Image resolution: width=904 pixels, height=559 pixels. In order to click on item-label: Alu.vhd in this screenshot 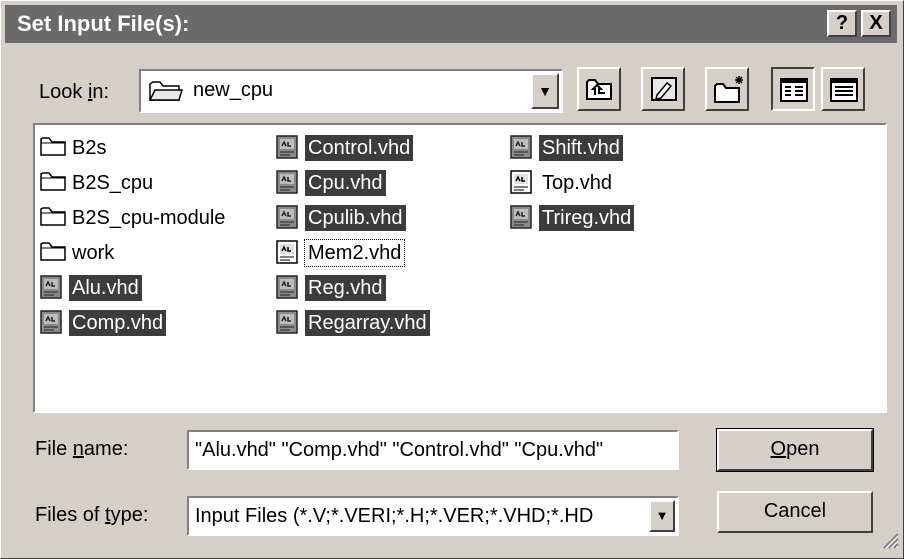, I will do `click(105, 288)`.